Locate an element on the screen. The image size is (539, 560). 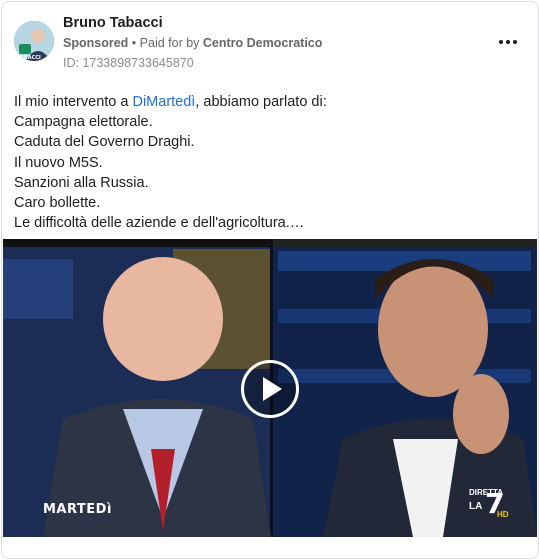
play-icon is located at coordinates (270, 389).